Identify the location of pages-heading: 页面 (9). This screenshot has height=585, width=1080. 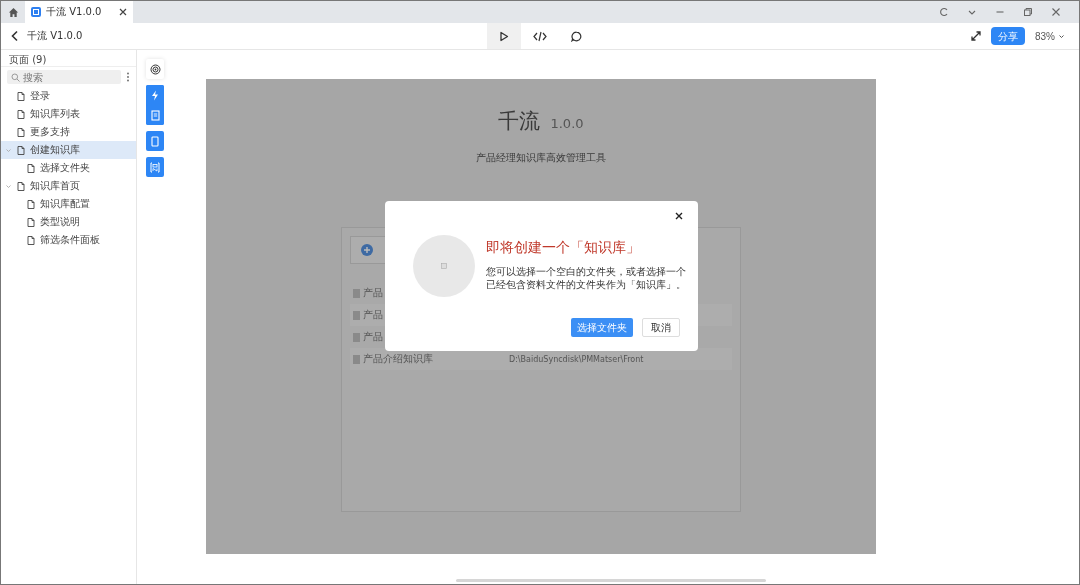
(68, 58).